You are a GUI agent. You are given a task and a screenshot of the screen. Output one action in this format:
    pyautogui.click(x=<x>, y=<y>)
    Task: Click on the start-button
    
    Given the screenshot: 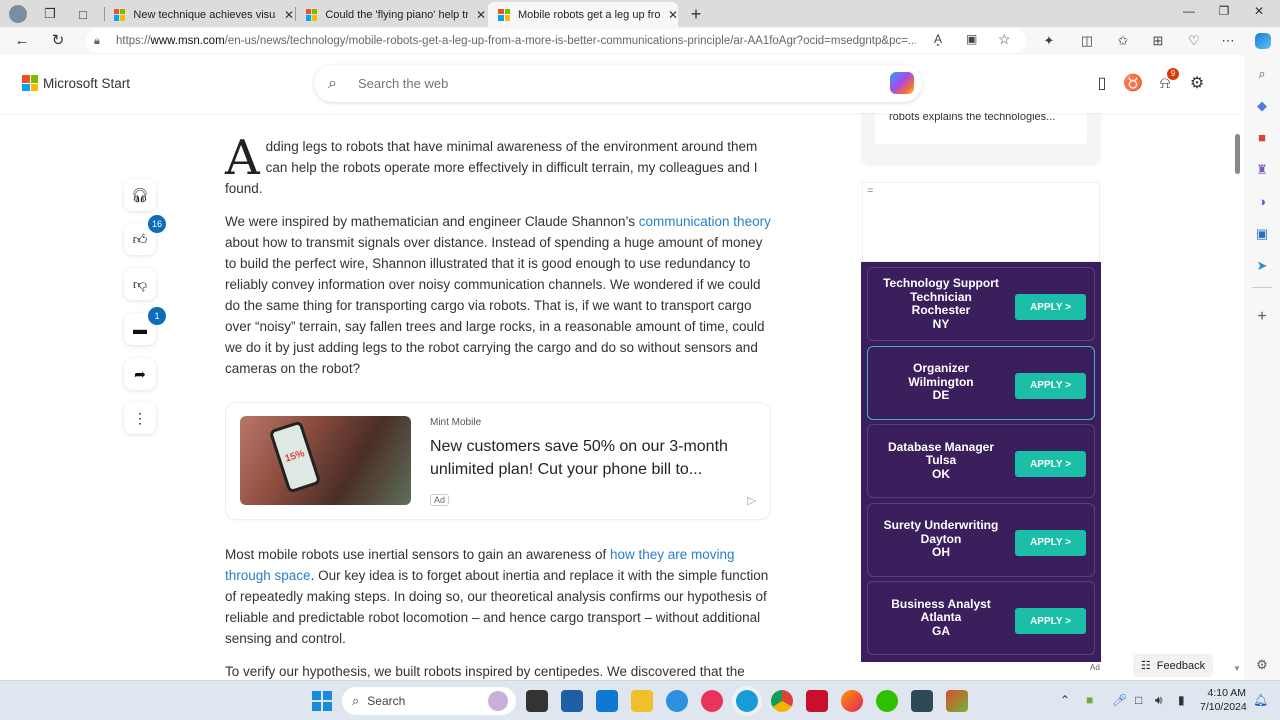 What is the action you would take?
    pyautogui.click(x=322, y=701)
    